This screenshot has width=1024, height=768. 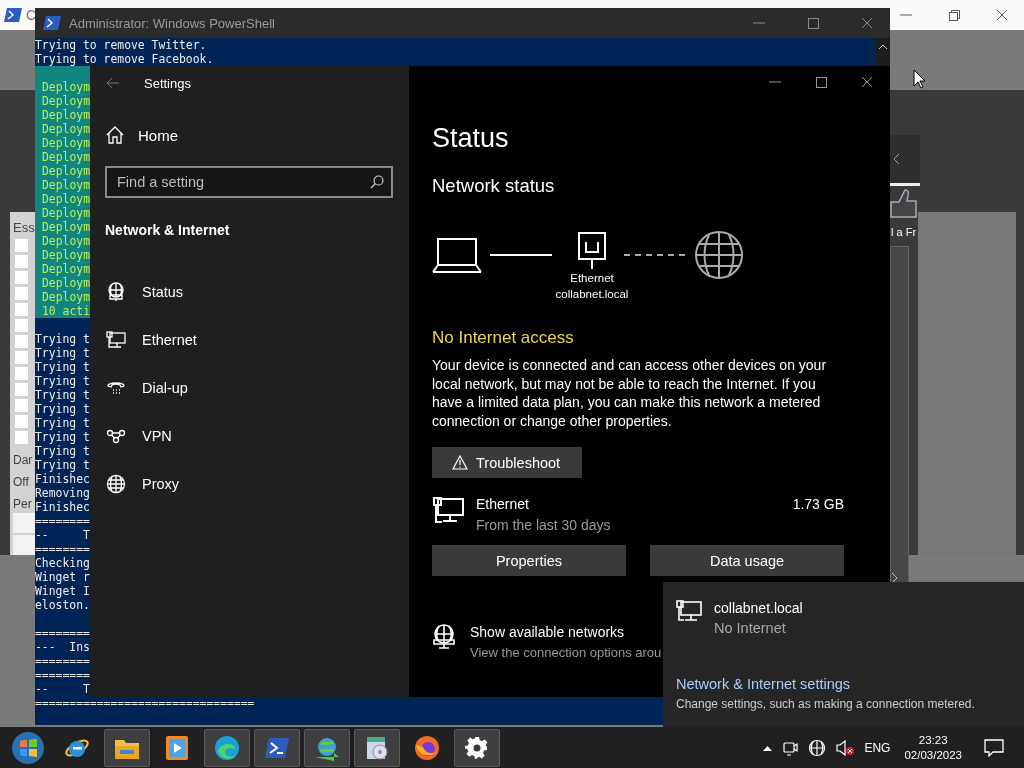 I want to click on item-label: l a Fr, so click(x=904, y=232).